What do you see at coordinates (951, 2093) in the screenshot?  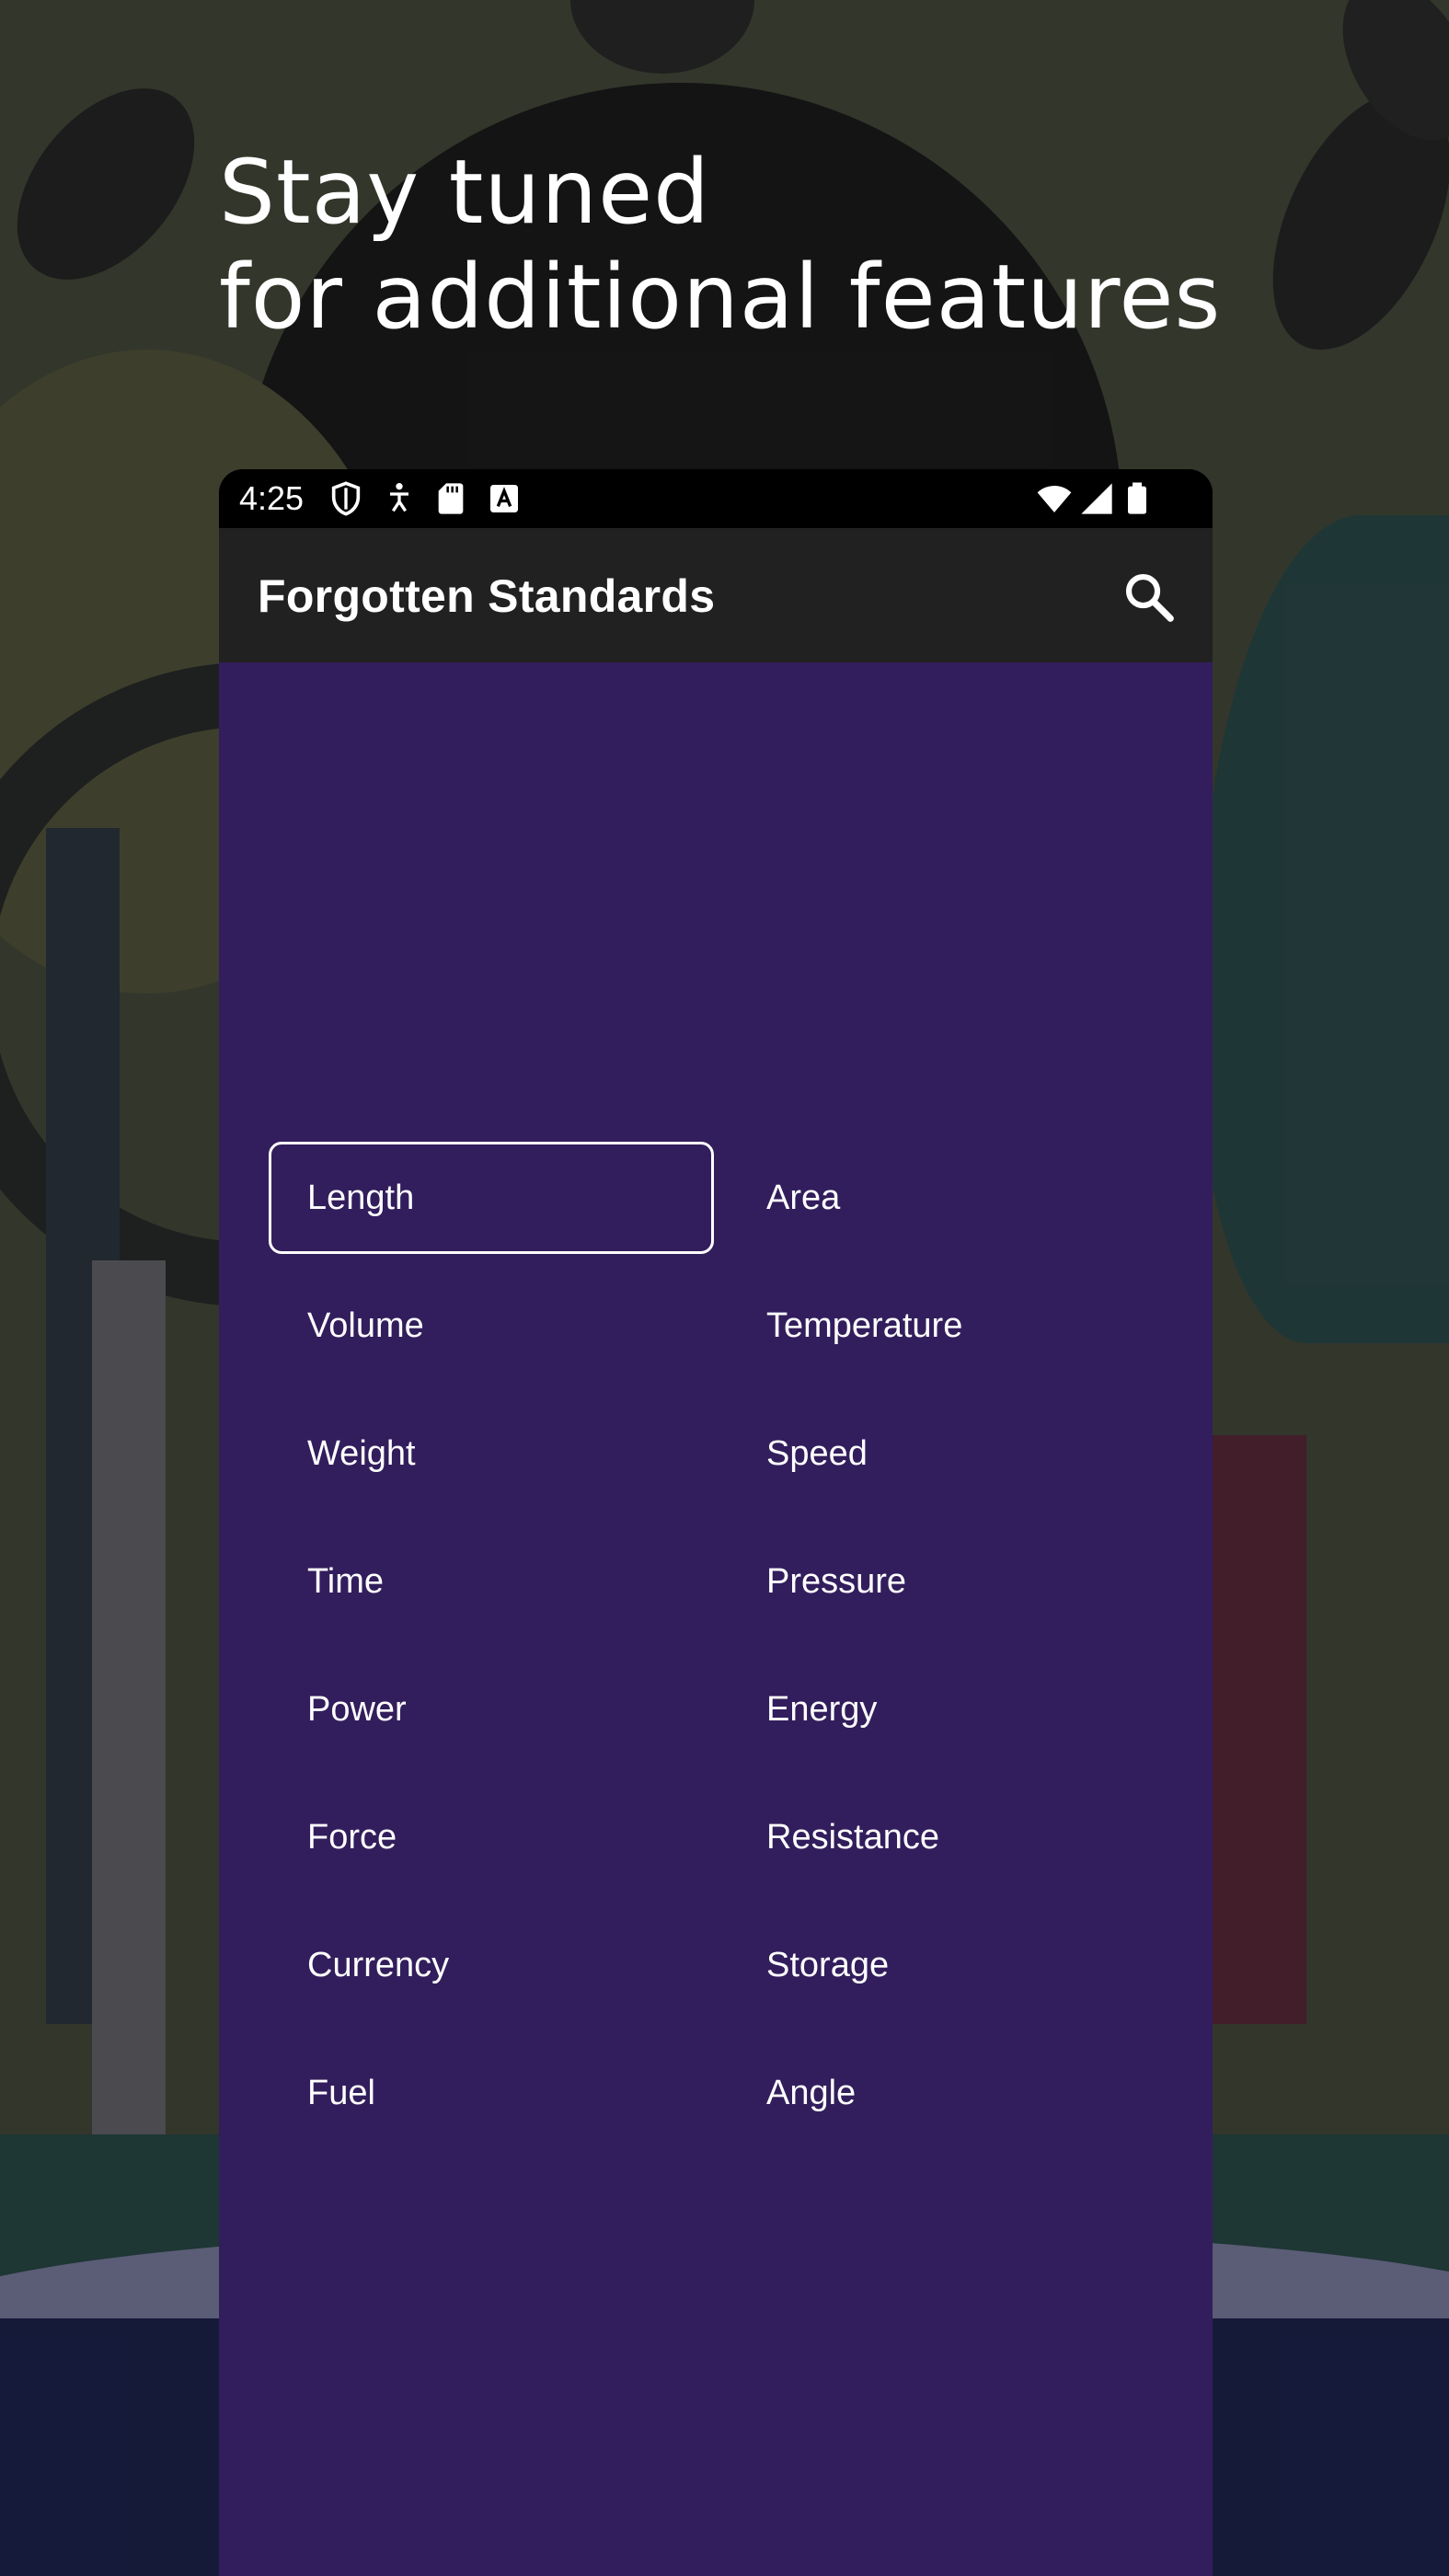 I see `category-angle: Angle` at bounding box center [951, 2093].